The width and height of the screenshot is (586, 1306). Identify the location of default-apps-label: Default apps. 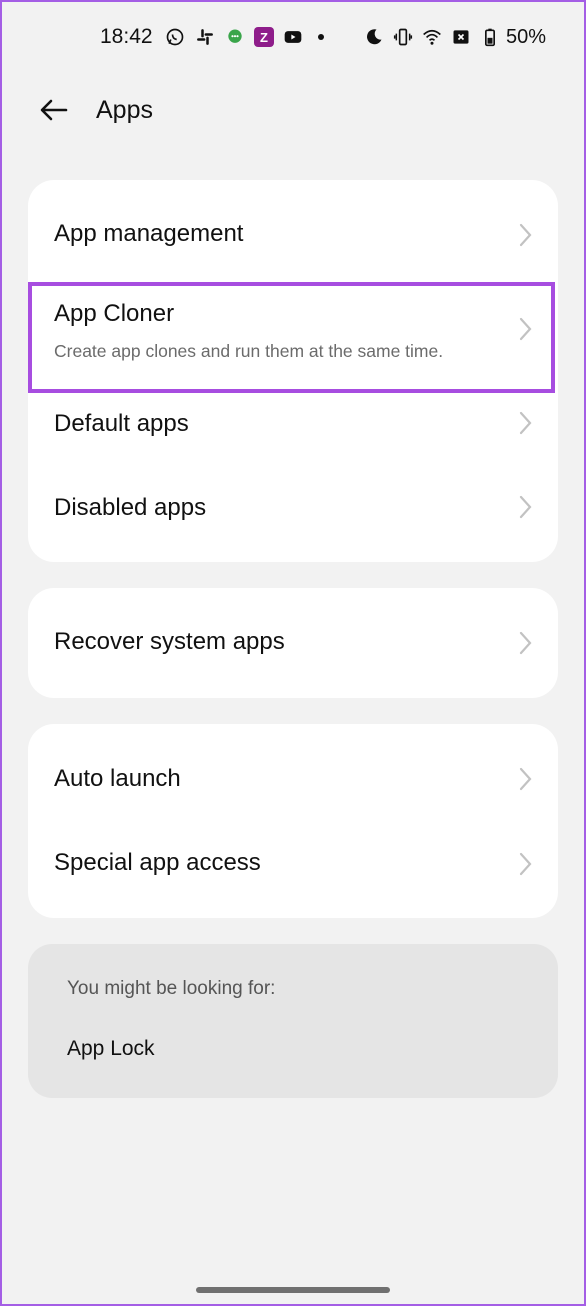
(121, 423).